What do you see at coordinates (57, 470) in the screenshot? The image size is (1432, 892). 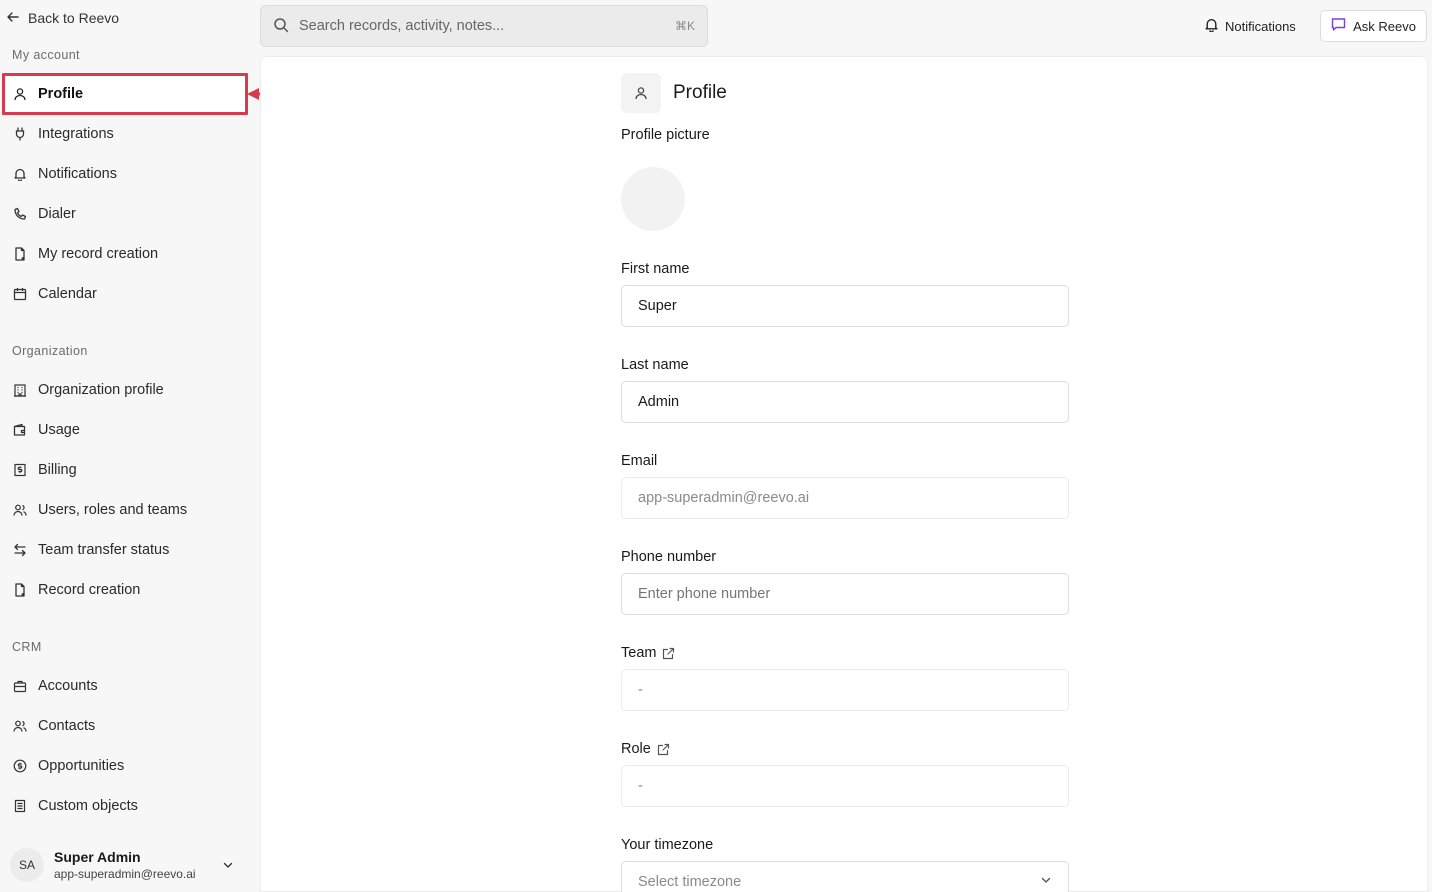 I see `sidebar-item-label: Billing` at bounding box center [57, 470].